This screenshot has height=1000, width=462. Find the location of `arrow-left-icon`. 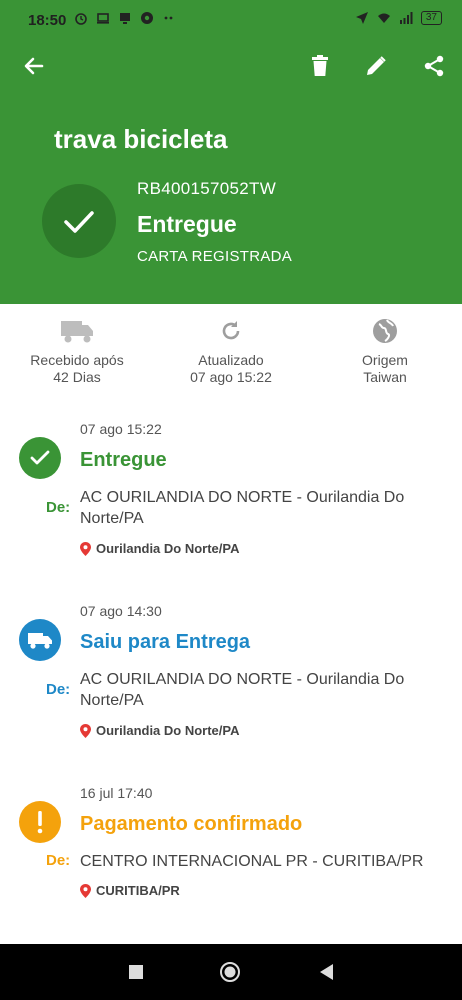

arrow-left-icon is located at coordinates (34, 66).